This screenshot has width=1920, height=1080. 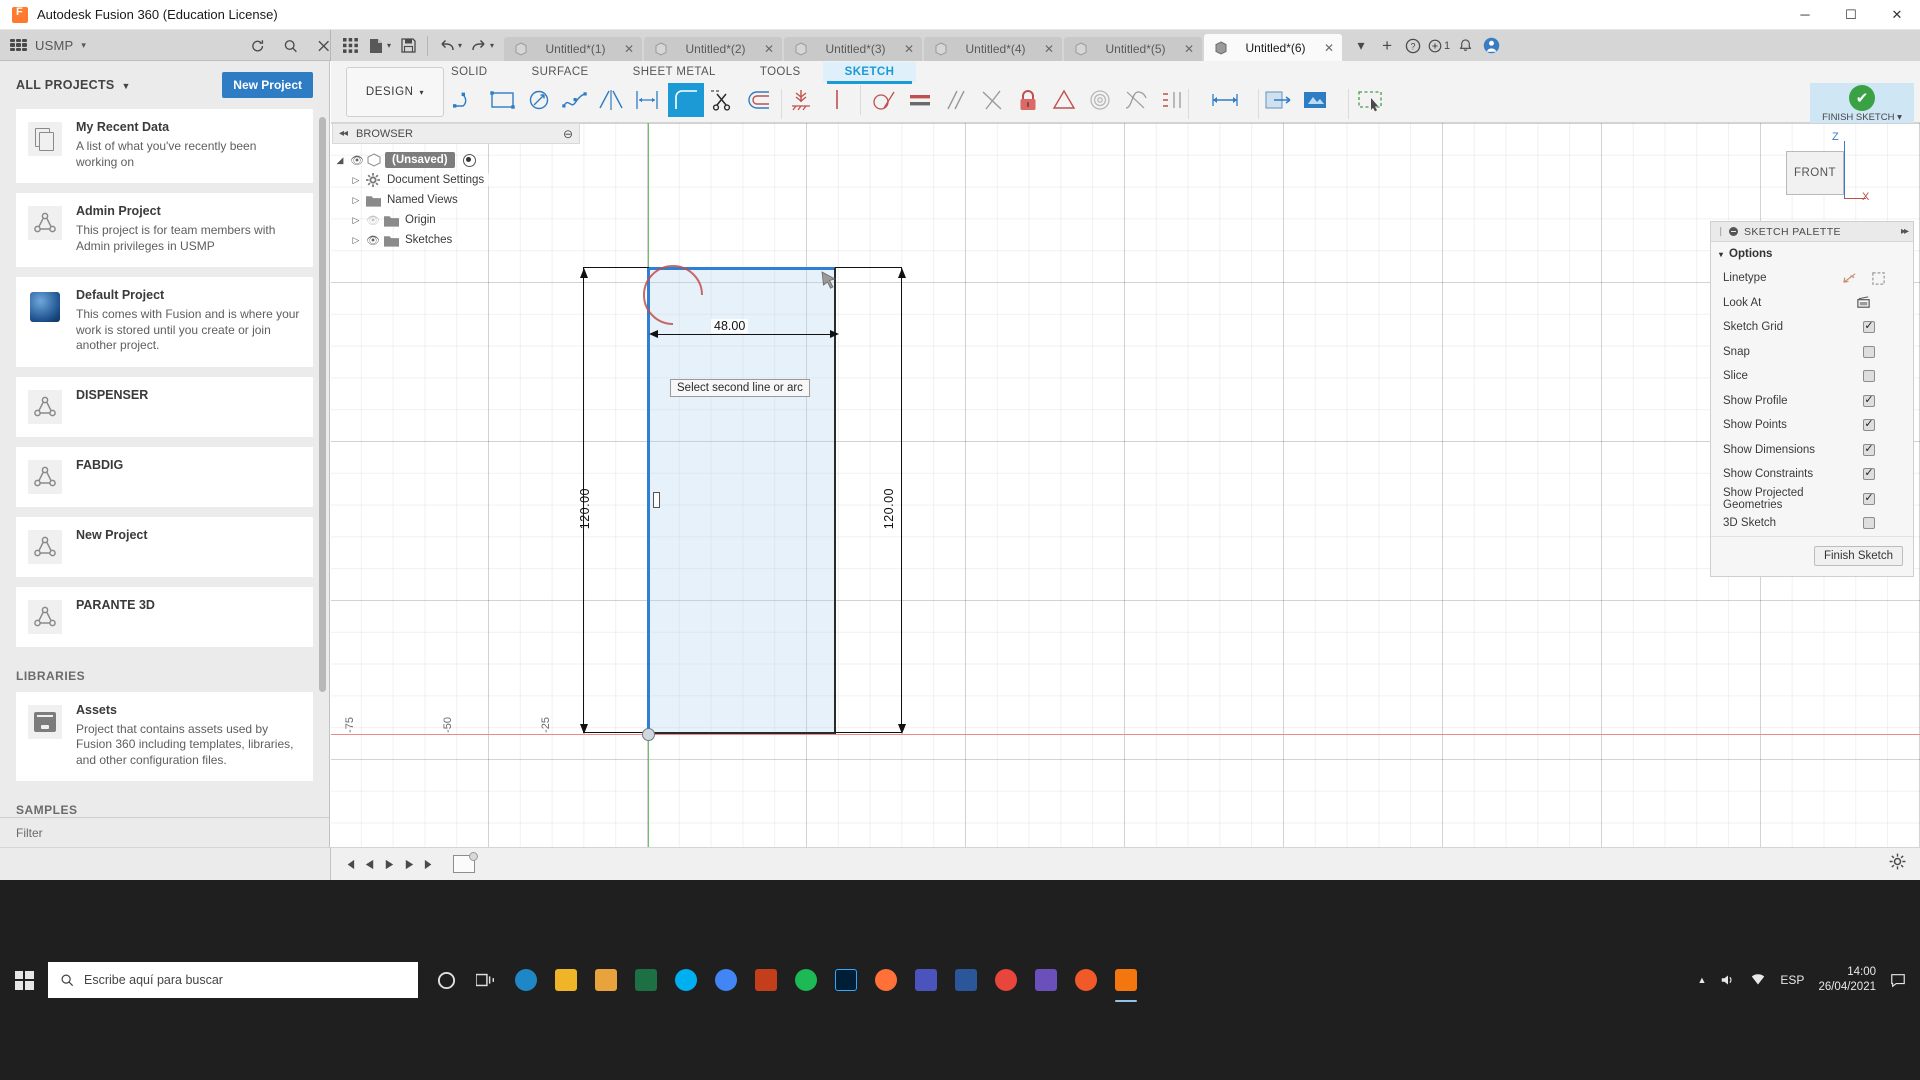 I want to click on palette-row-look-at: Look At, so click(x=1812, y=303).